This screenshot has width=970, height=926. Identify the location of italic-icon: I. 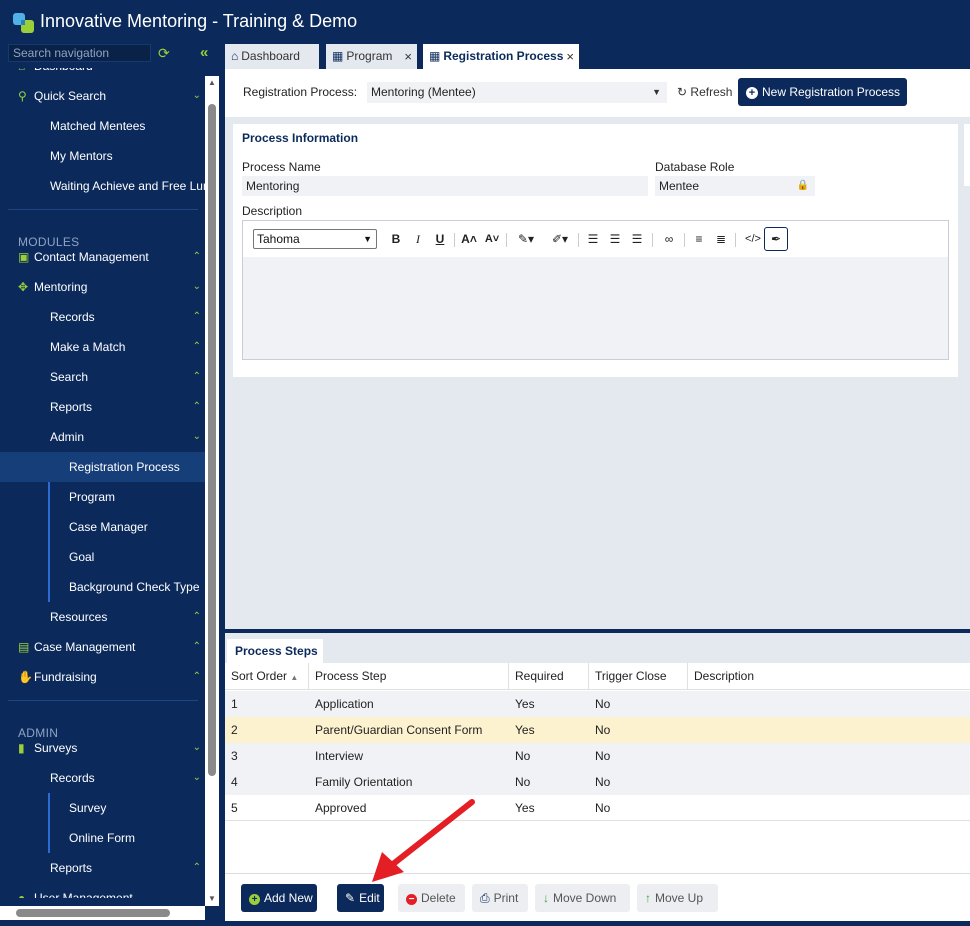
(418, 239).